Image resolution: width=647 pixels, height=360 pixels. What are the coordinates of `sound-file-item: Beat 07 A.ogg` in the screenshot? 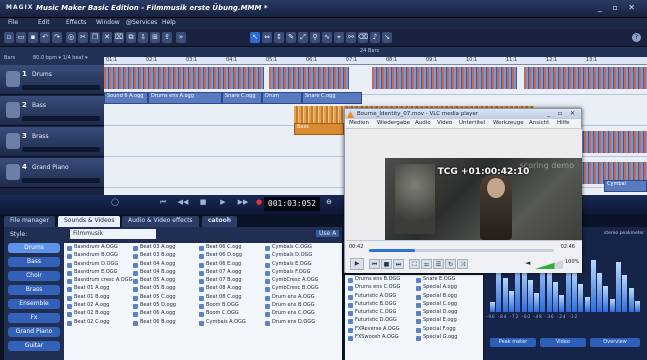 It's located at (222, 273).